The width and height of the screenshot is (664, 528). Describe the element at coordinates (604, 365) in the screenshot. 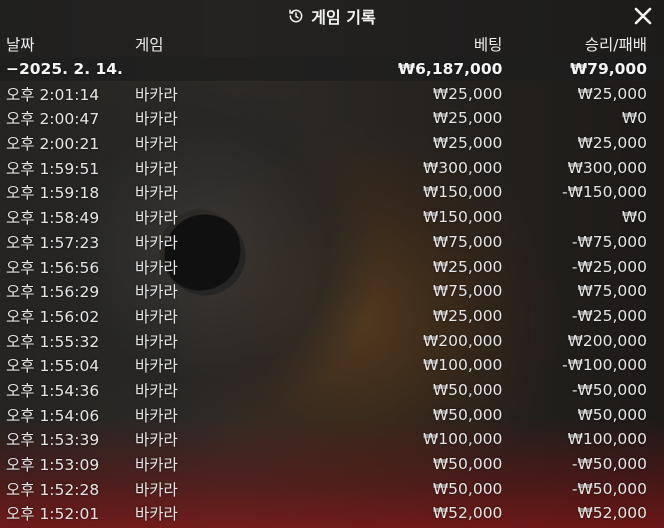

I see `row-result: -₩100,000` at that location.